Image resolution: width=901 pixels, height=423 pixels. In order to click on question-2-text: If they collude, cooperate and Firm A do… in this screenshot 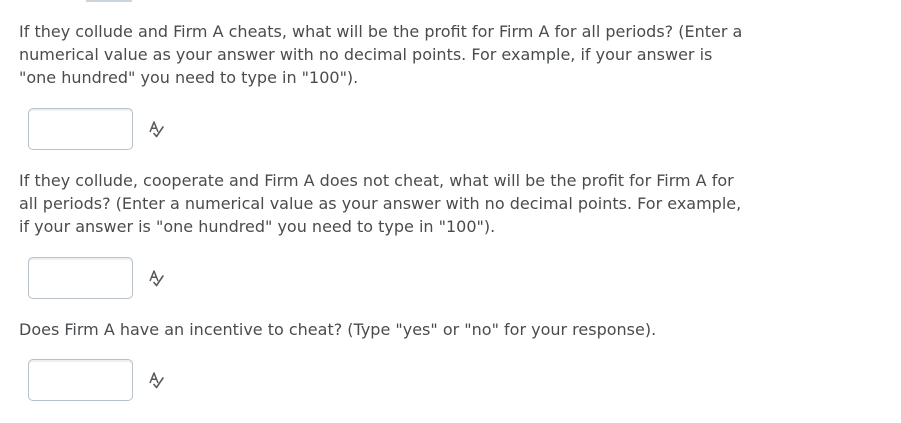, I will do `click(380, 203)`.